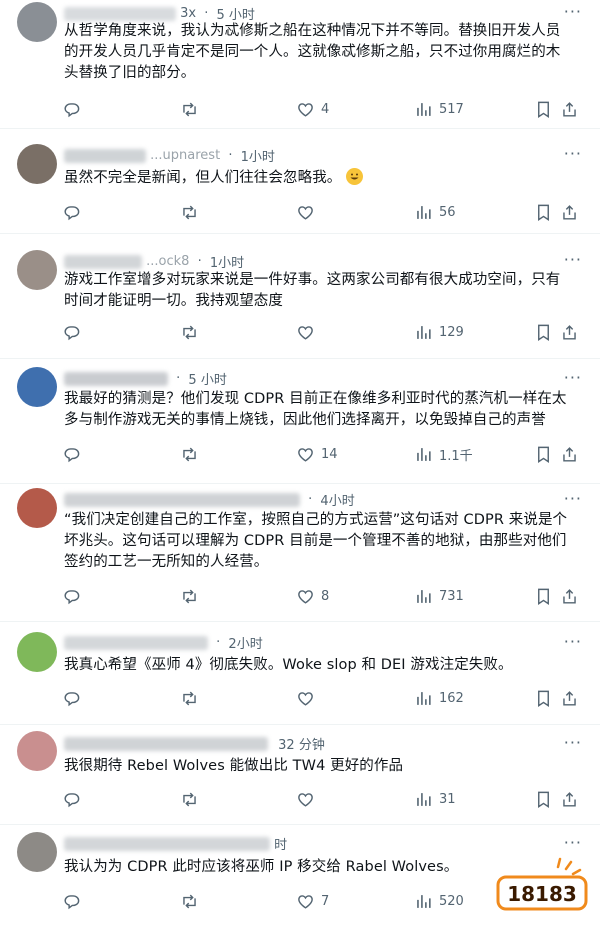 Image resolution: width=600 pixels, height=925 pixels. I want to click on post-time: 32 分钟, so click(301, 745).